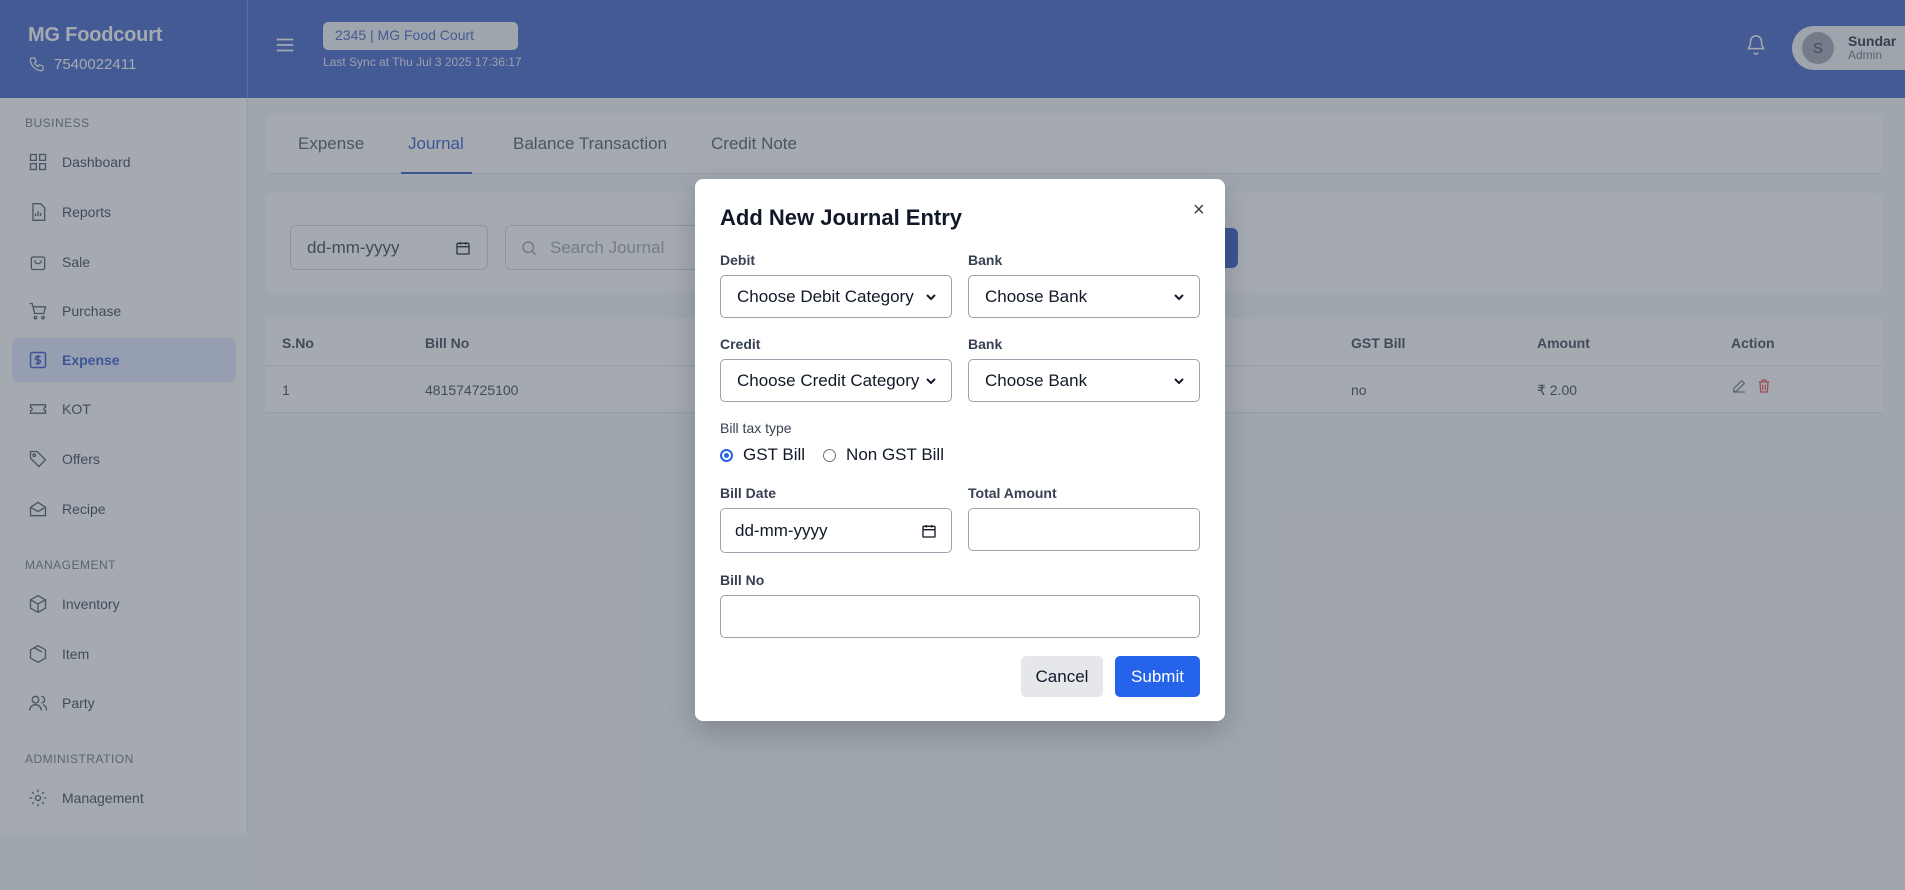 The height and width of the screenshot is (890, 1905). Describe the element at coordinates (828, 380) in the screenshot. I see `credit-select-value: Choose Credit Category` at that location.